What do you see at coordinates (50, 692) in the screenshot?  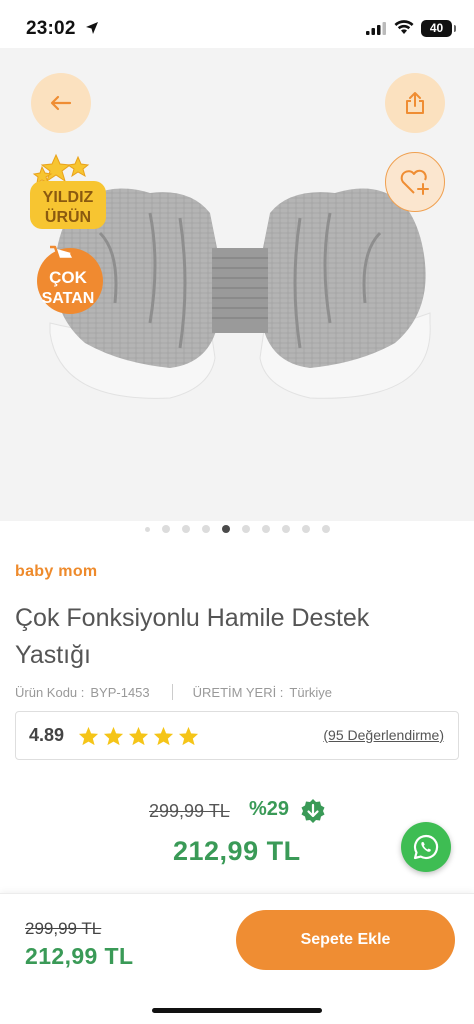 I see `product-code-label: Ürün Kodu :` at bounding box center [50, 692].